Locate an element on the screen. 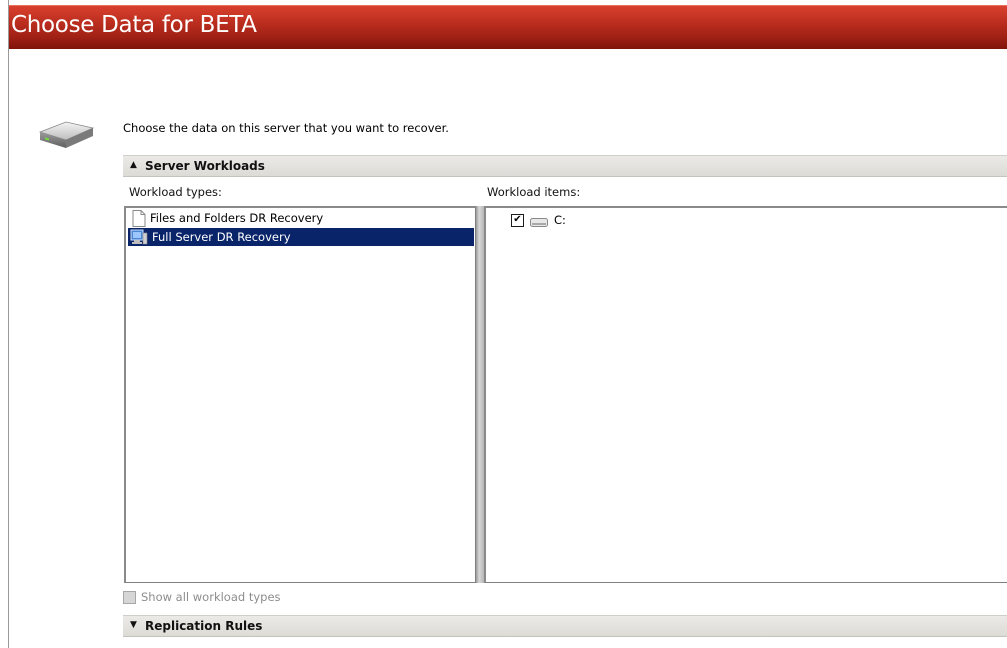  server-workloads-label: Server Workloads is located at coordinates (205, 166).